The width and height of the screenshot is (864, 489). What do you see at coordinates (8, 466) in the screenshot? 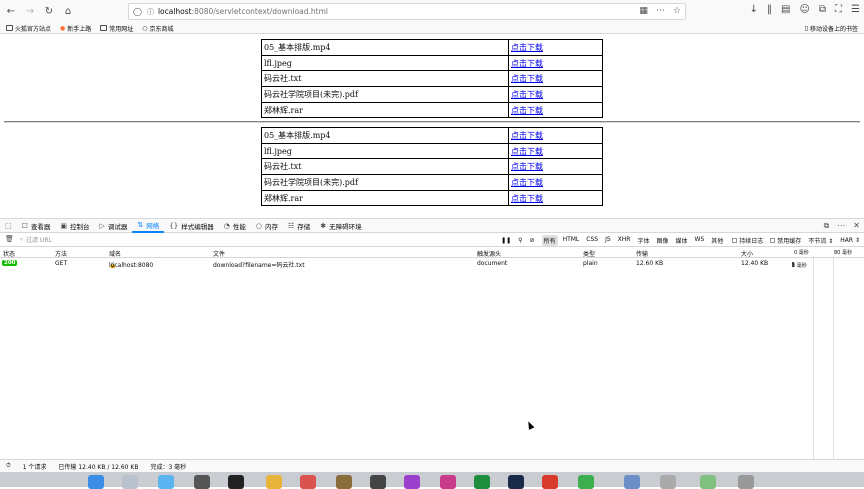
I see `stopwatch-icon: ⏱` at bounding box center [8, 466].